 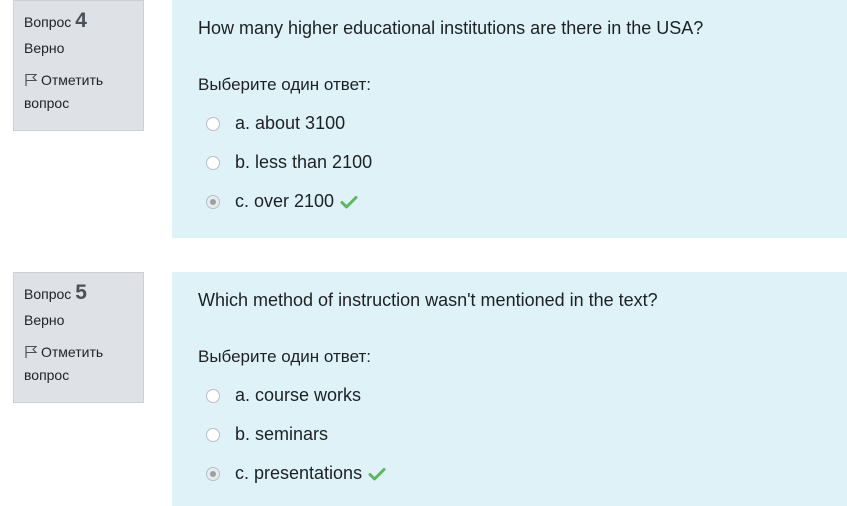 What do you see at coordinates (304, 162) in the screenshot?
I see `answer-label: b. less than 2100` at bounding box center [304, 162].